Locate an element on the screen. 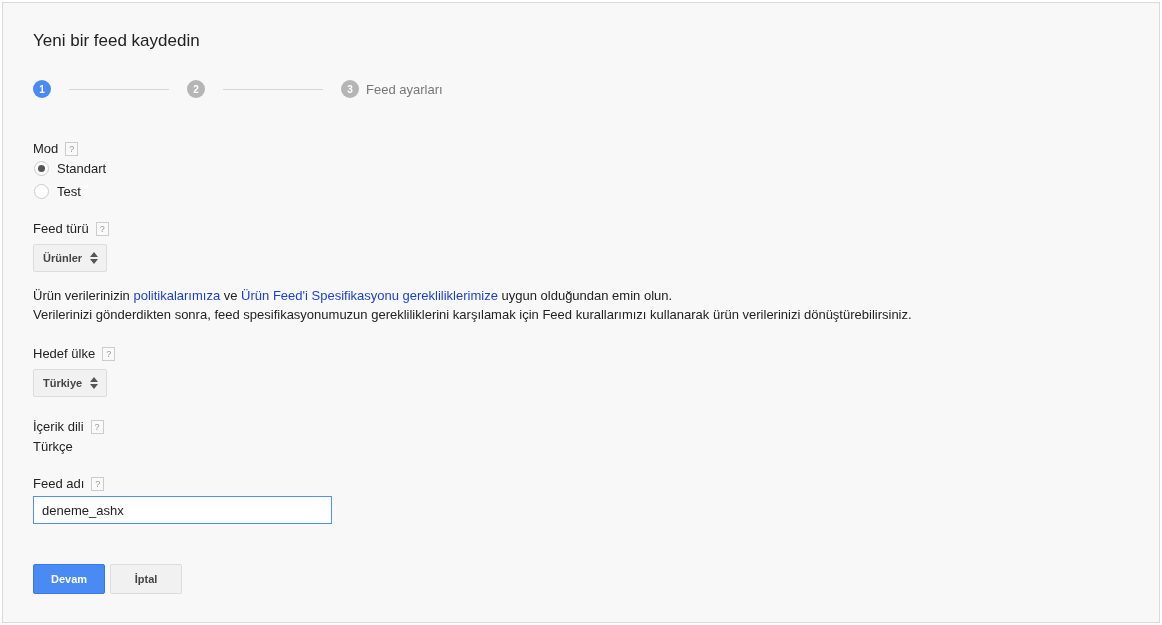 The image size is (1162, 625). field-label: Mod is located at coordinates (46, 148).